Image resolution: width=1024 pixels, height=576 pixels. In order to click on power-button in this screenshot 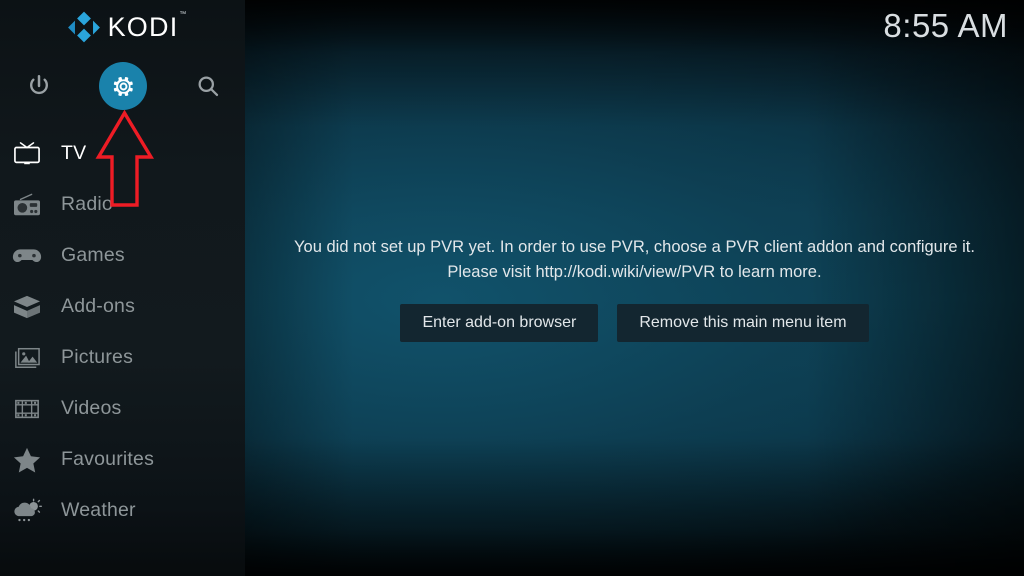, I will do `click(39, 86)`.